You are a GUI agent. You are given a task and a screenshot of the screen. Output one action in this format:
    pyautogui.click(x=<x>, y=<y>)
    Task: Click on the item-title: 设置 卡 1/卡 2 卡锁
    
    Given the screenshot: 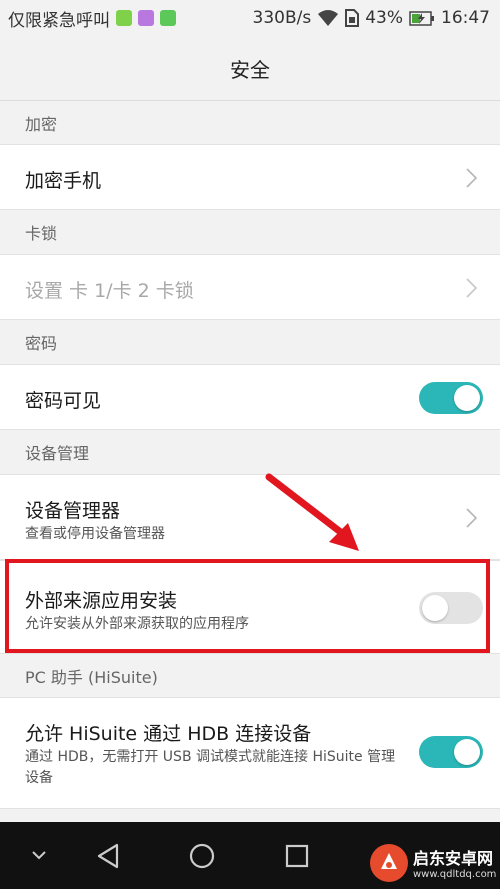 What is the action you would take?
    pyautogui.click(x=109, y=291)
    